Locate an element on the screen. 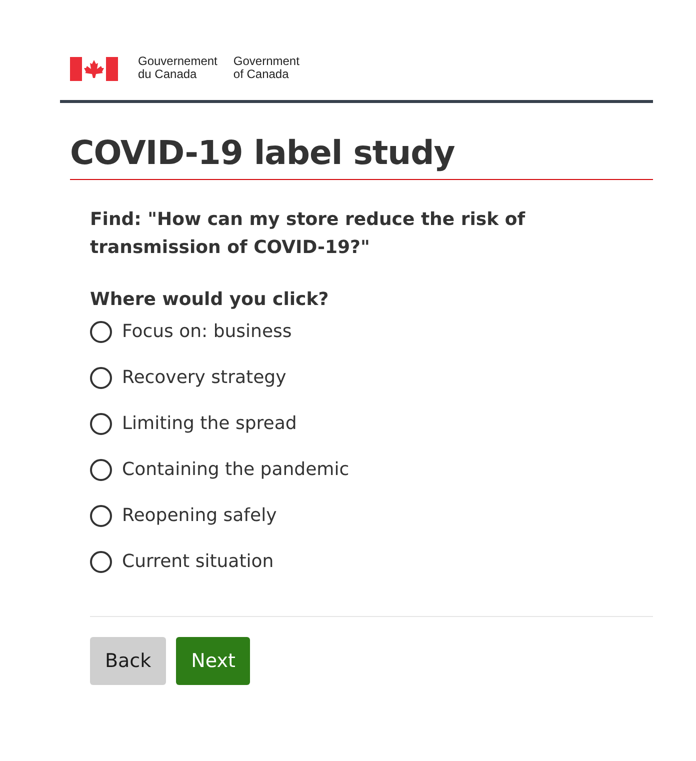 The image size is (696, 761). back-button: Back is located at coordinates (128, 661).